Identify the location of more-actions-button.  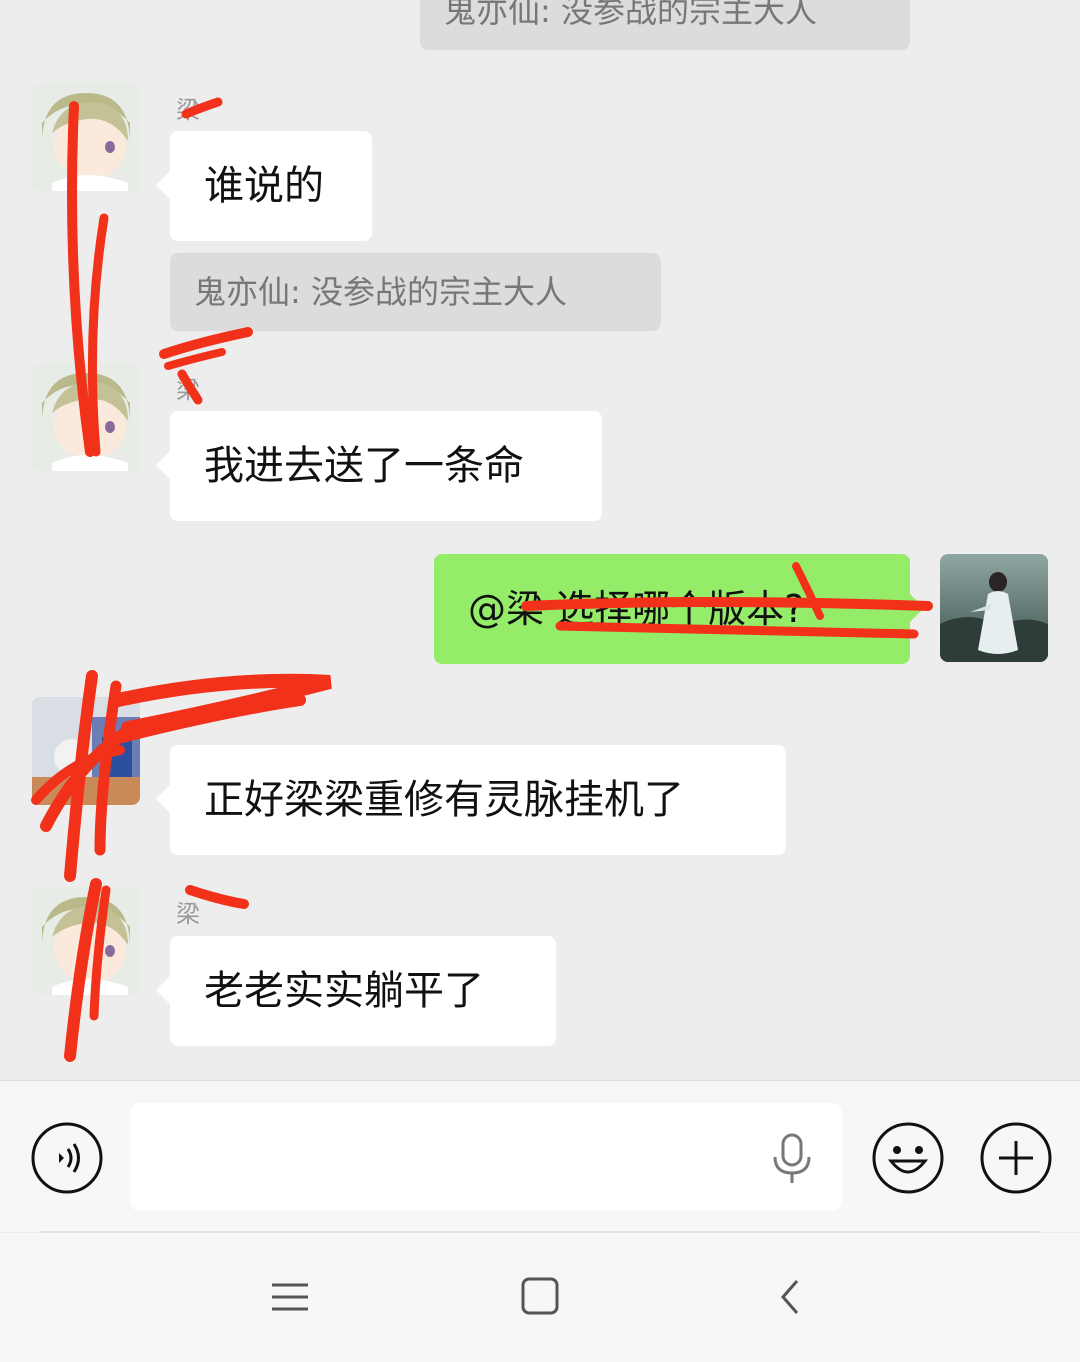
(1016, 1158).